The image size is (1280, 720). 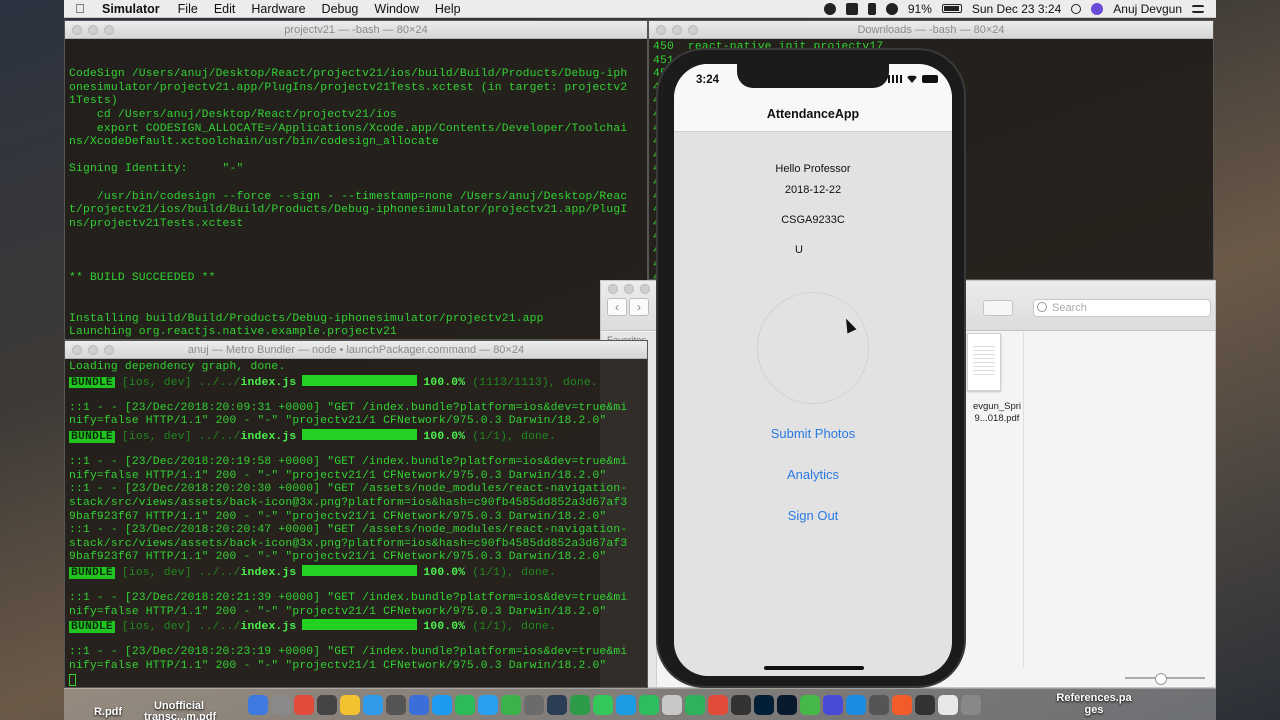 I want to click on finder-search-input: Search, so click(x=1122, y=308).